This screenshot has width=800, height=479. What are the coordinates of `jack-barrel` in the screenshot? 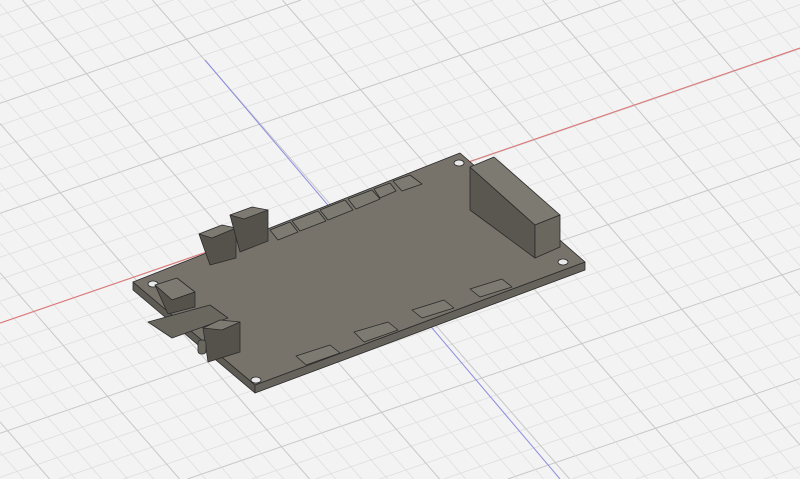 It's located at (202, 347).